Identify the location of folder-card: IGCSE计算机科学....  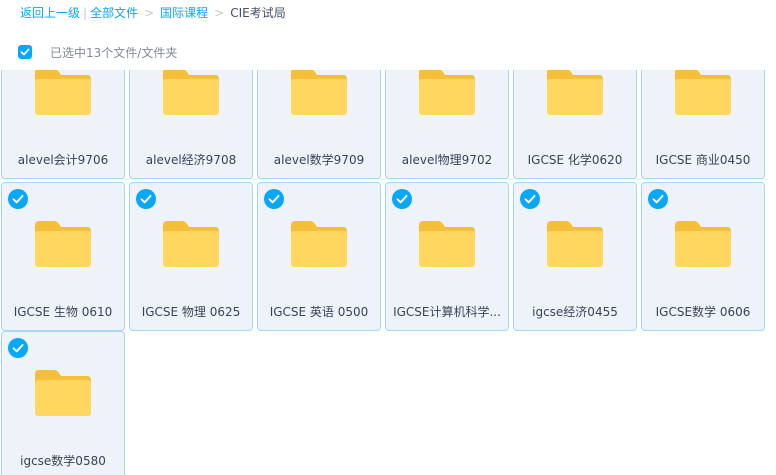
(447, 256).